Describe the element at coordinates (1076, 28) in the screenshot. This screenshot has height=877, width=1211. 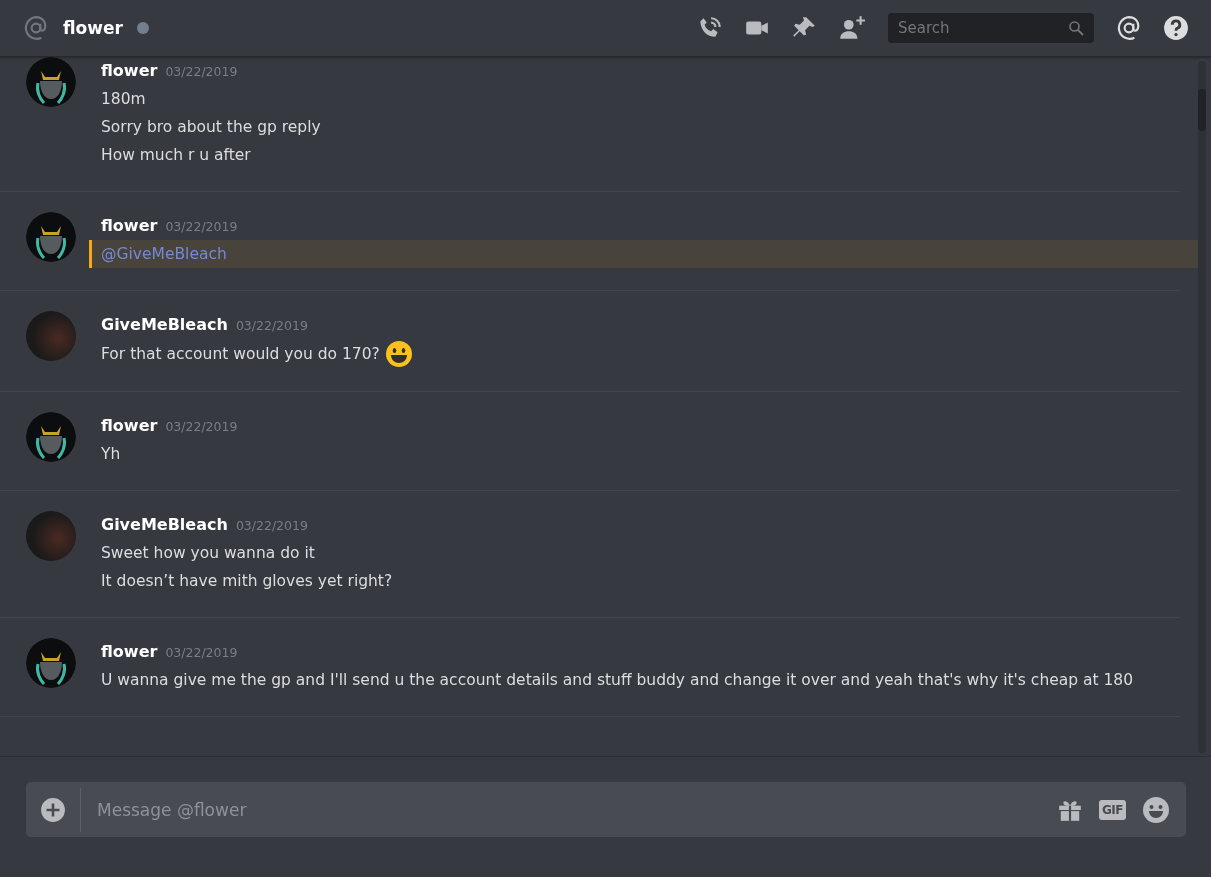
I see `search-icon` at that location.